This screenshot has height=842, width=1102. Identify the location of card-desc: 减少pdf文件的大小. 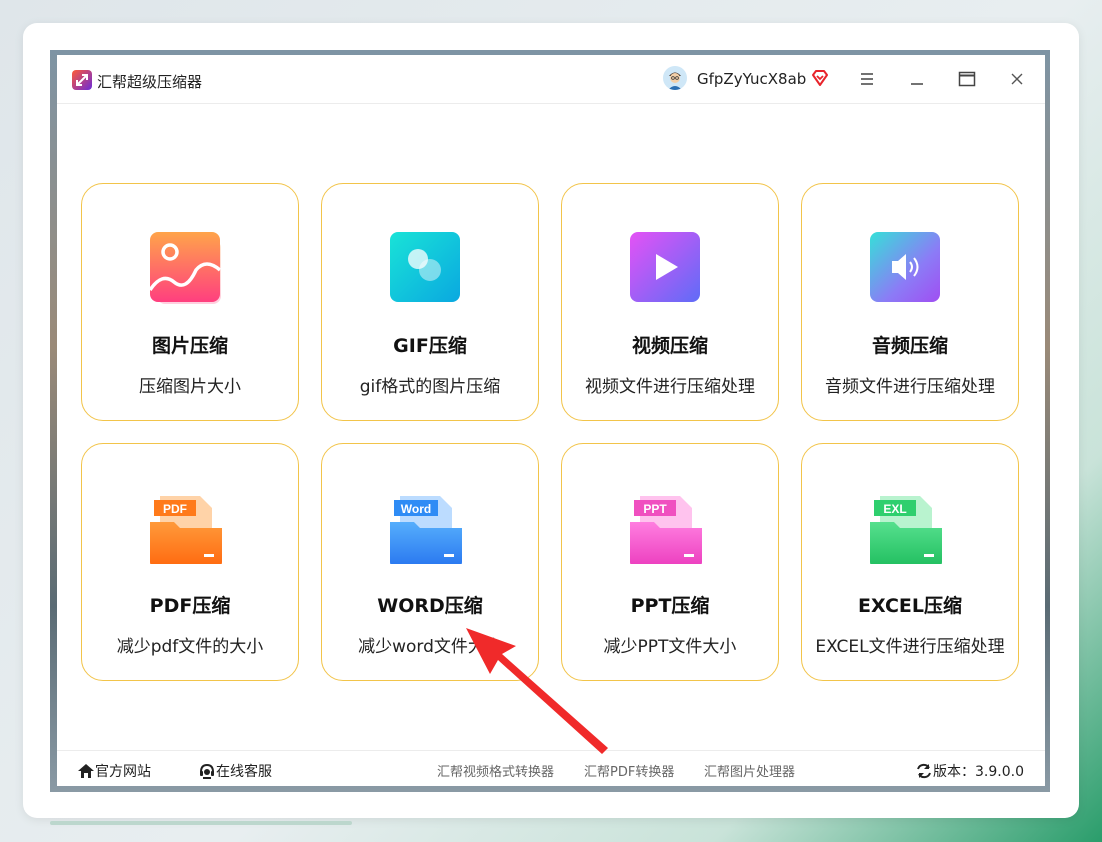
(190, 647).